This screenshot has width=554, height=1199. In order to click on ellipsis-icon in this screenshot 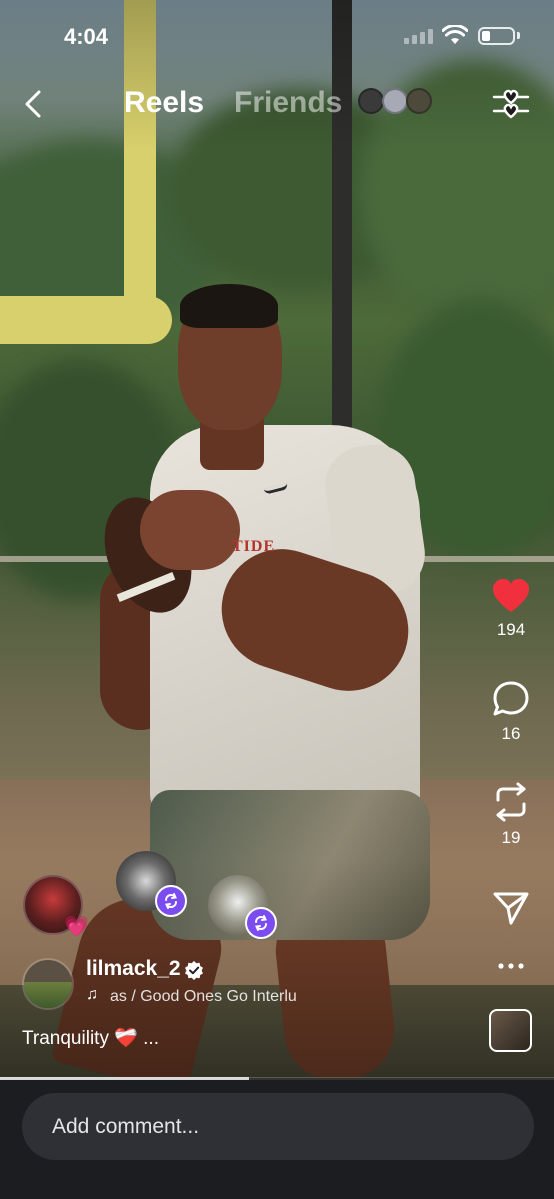, I will do `click(511, 966)`.